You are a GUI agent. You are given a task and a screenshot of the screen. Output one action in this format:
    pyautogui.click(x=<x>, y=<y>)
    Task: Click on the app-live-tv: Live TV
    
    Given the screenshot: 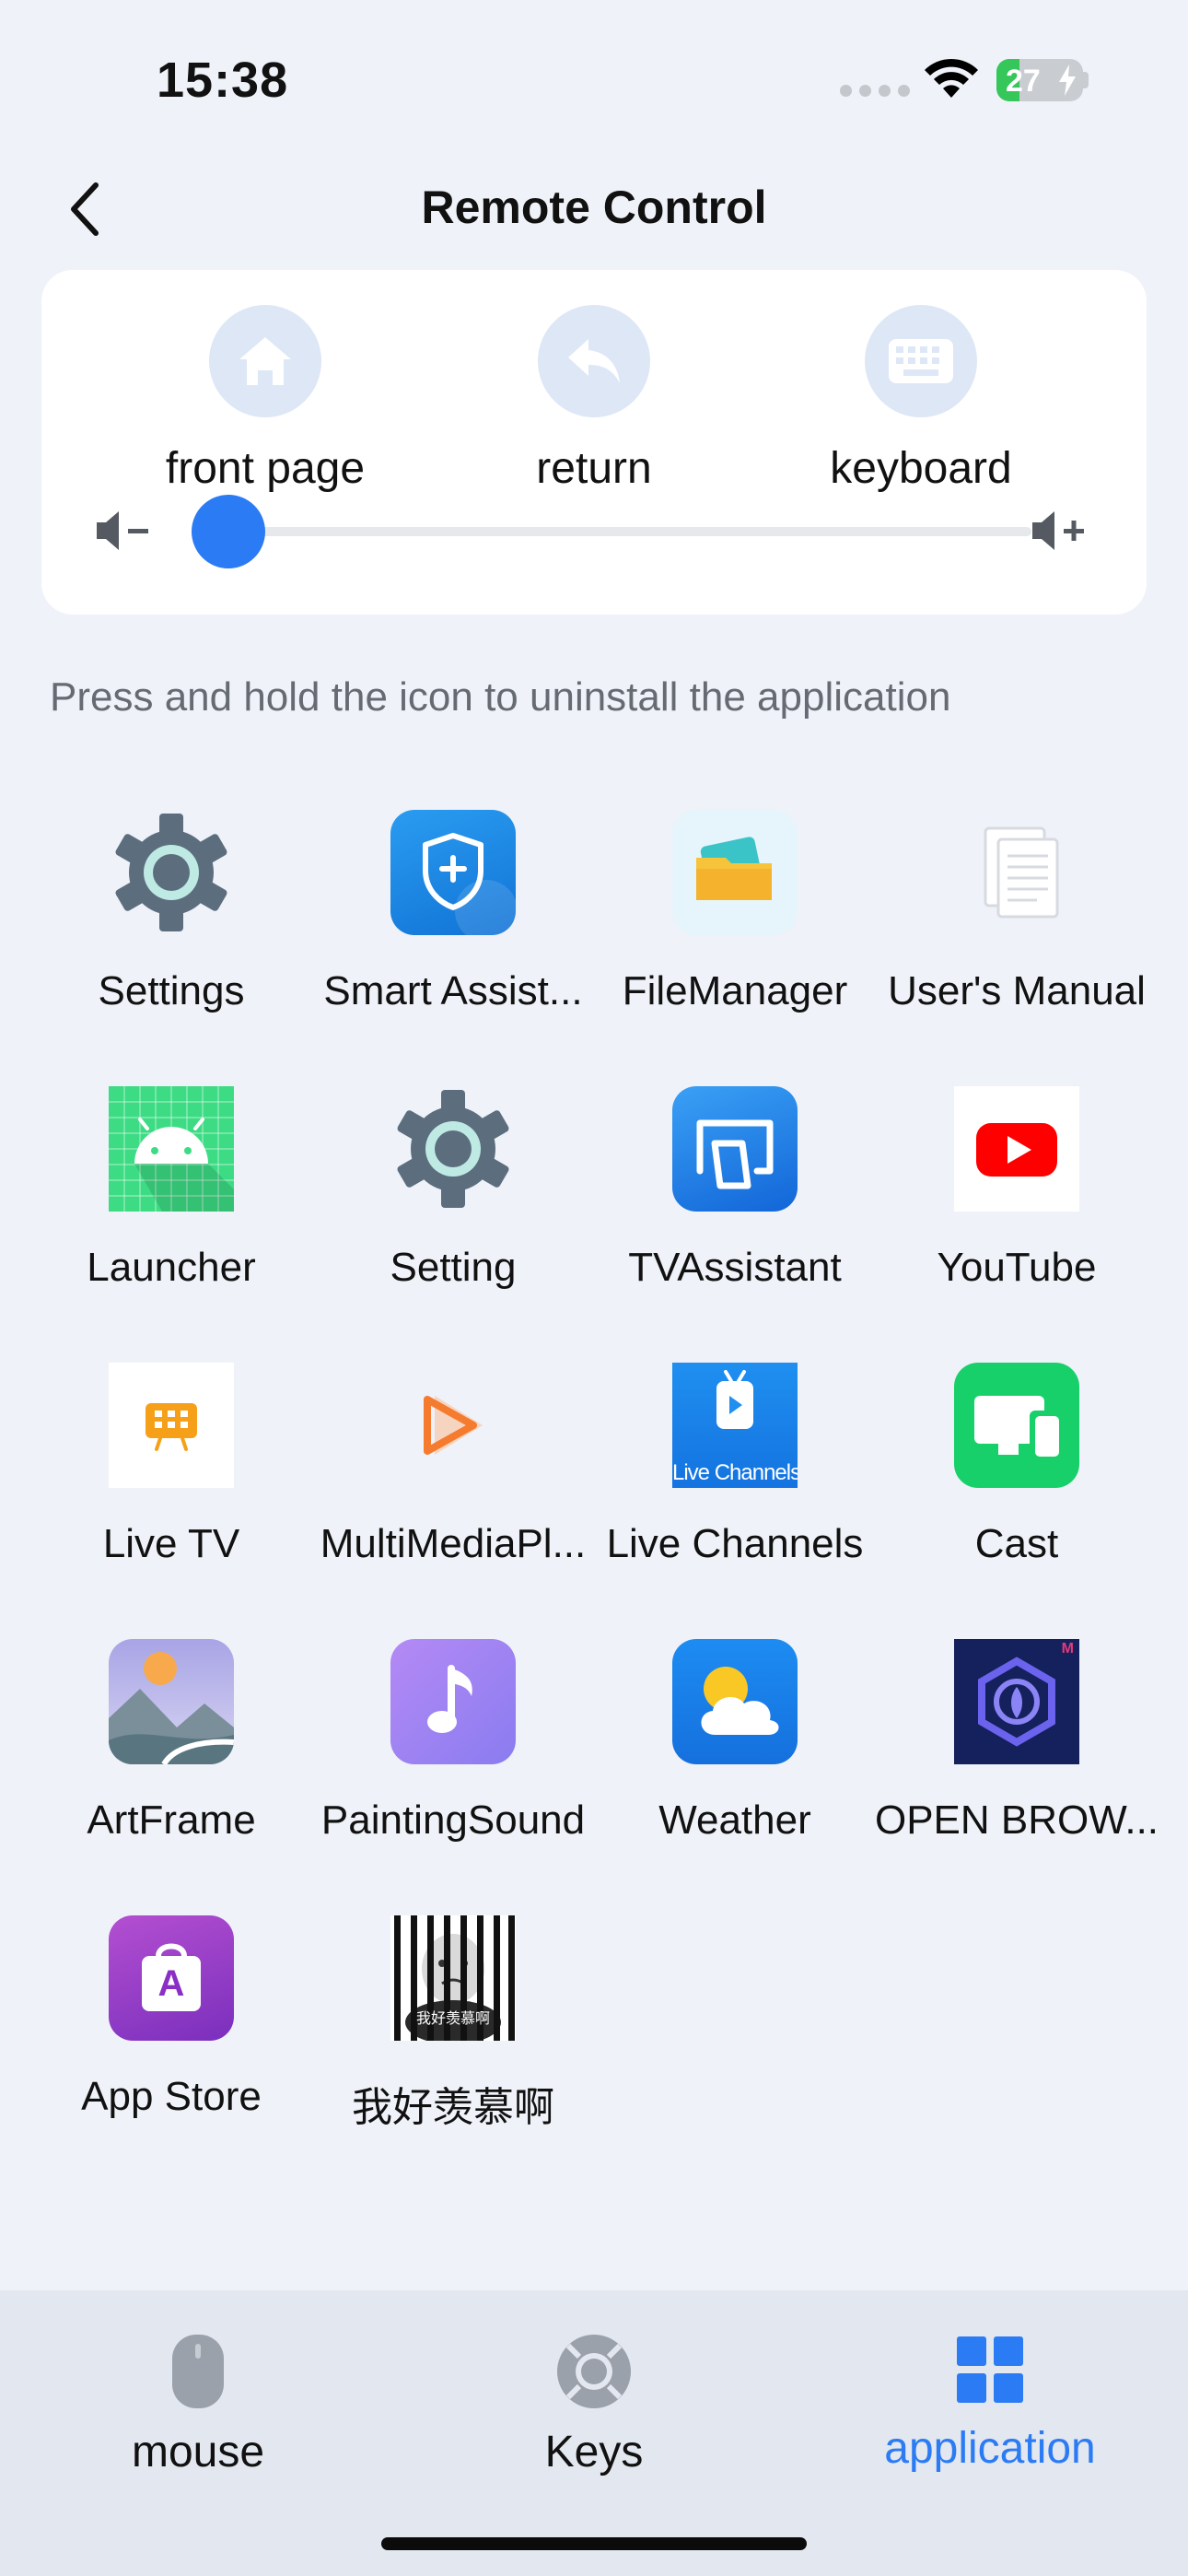 What is the action you would take?
    pyautogui.click(x=172, y=1465)
    